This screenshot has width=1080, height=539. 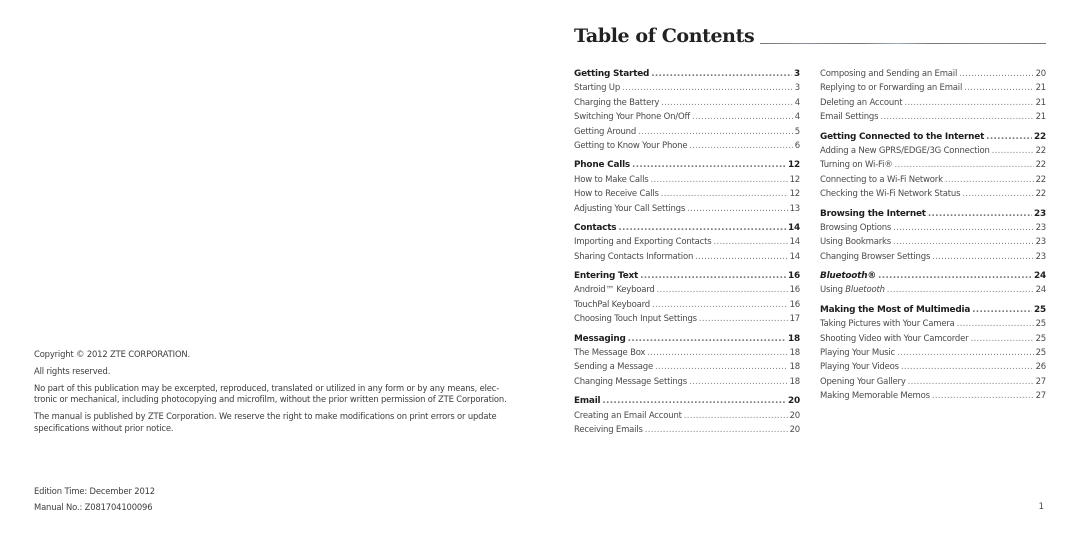 I want to click on copyright-text: Copyright © 2012 ZTE CORPORATION., so click(x=112, y=354).